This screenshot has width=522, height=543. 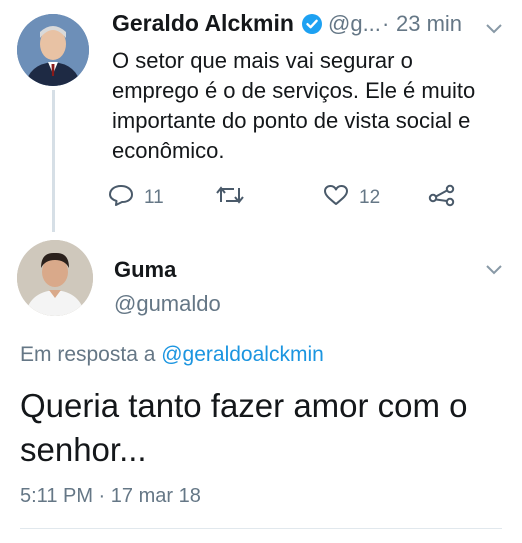 What do you see at coordinates (110, 496) in the screenshot?
I see `tweet-timestamp: 5:11 PM · 17 mar 18` at bounding box center [110, 496].